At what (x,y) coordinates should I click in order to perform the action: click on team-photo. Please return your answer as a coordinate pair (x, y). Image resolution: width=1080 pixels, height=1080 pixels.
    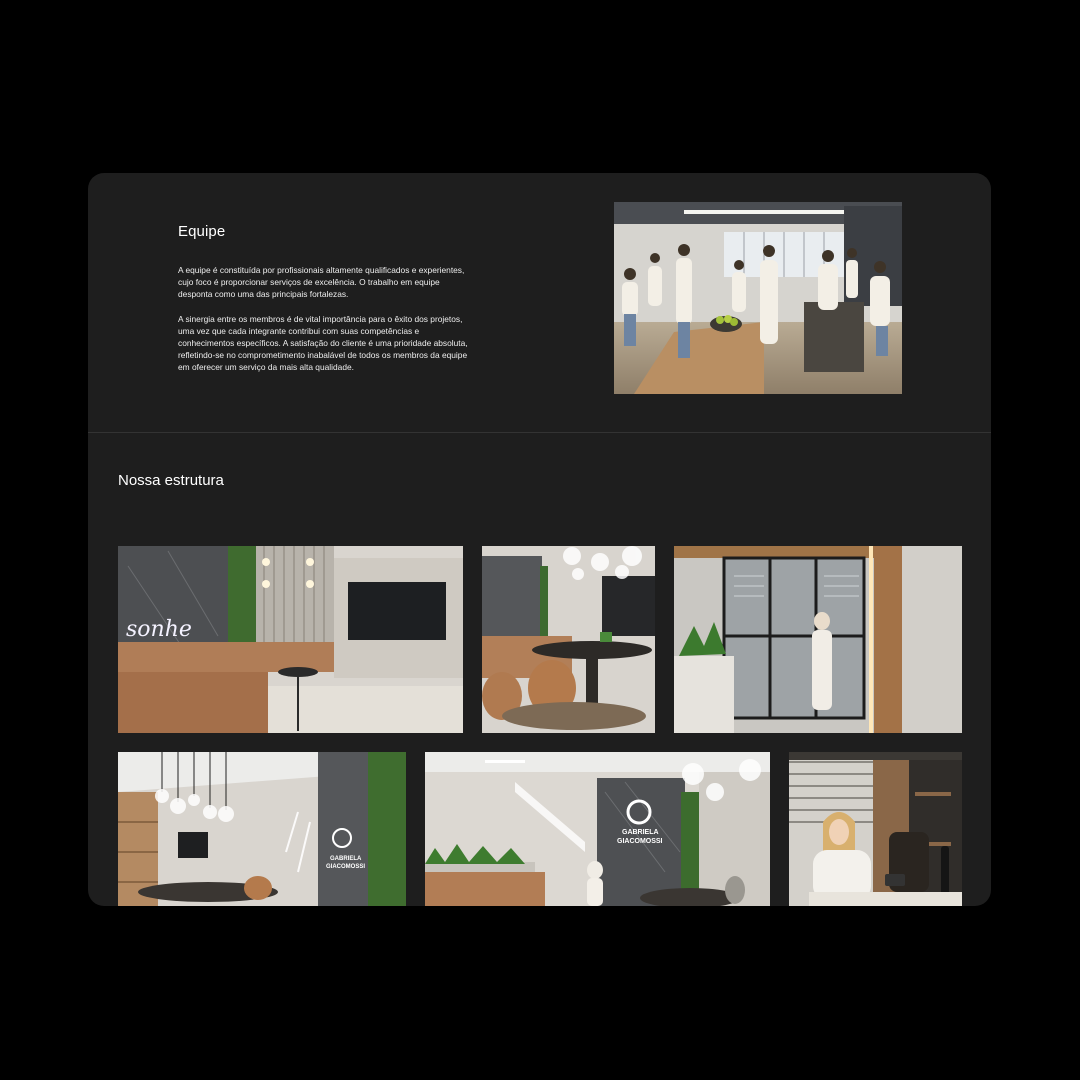
    Looking at the image, I should click on (758, 298).